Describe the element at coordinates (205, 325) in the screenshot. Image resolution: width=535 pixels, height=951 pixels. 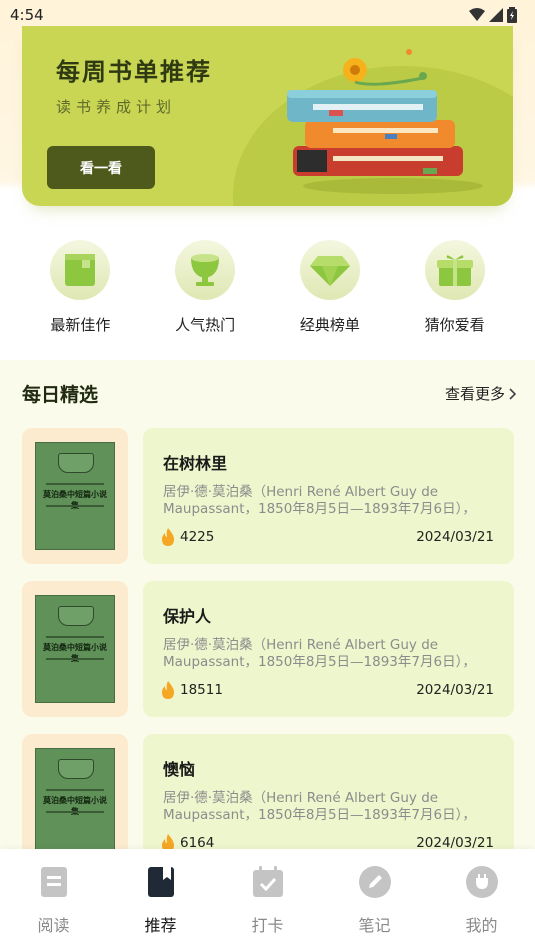
I see `category-label: 人气热门` at that location.